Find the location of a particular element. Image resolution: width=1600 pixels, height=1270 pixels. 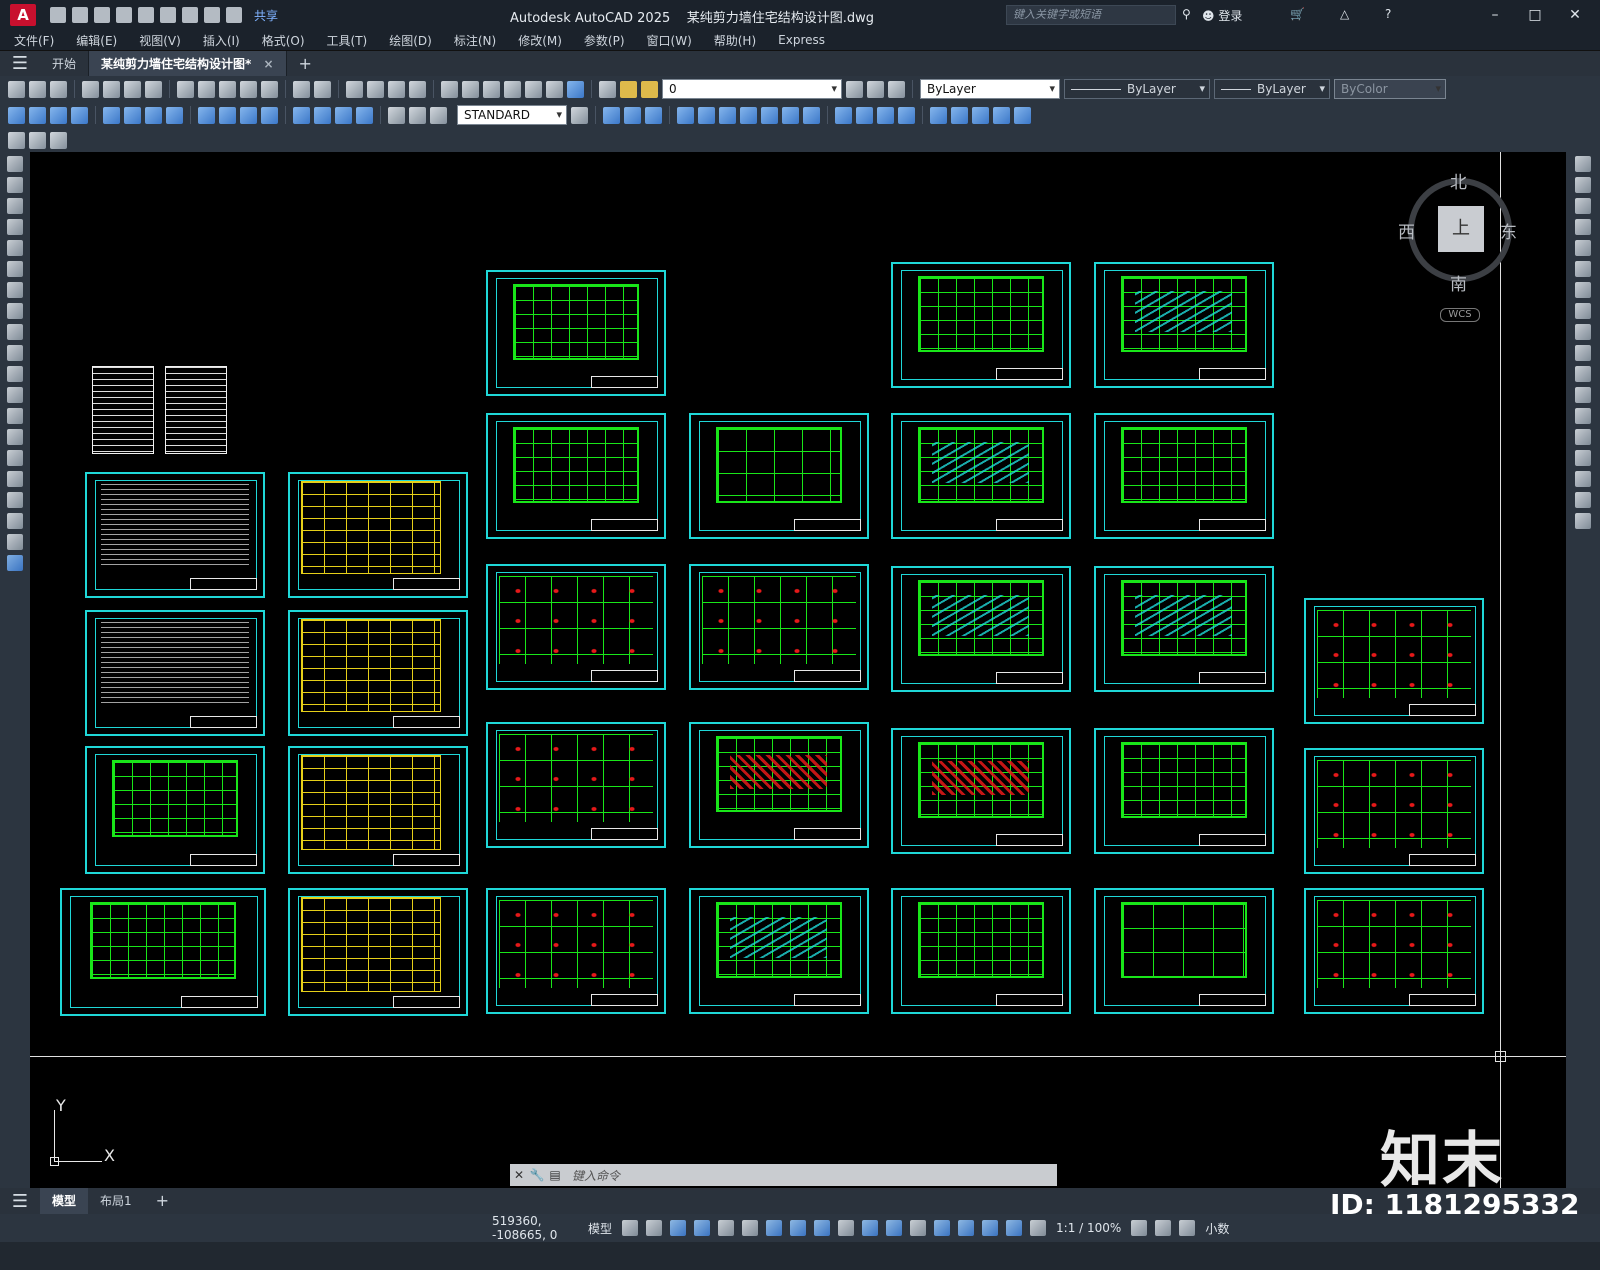

dimension-text-edit-icon is located at coordinates (417, 115).